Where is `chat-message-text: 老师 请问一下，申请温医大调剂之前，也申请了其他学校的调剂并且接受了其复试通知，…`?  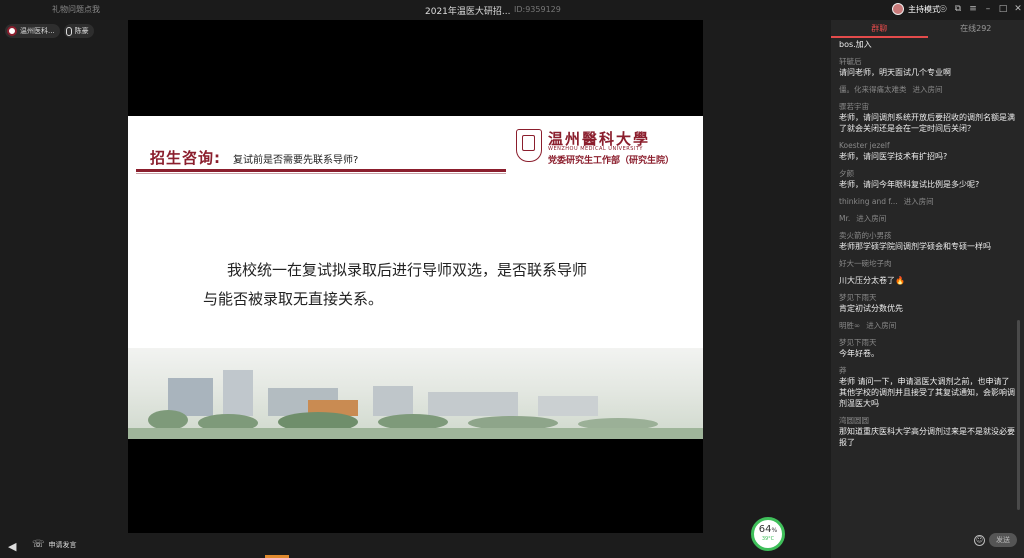 chat-message-text: 老师 请问一下，申请温医大调剂之前，也申请了其他学校的调剂并且接受了其复试通知，… is located at coordinates (927, 392).